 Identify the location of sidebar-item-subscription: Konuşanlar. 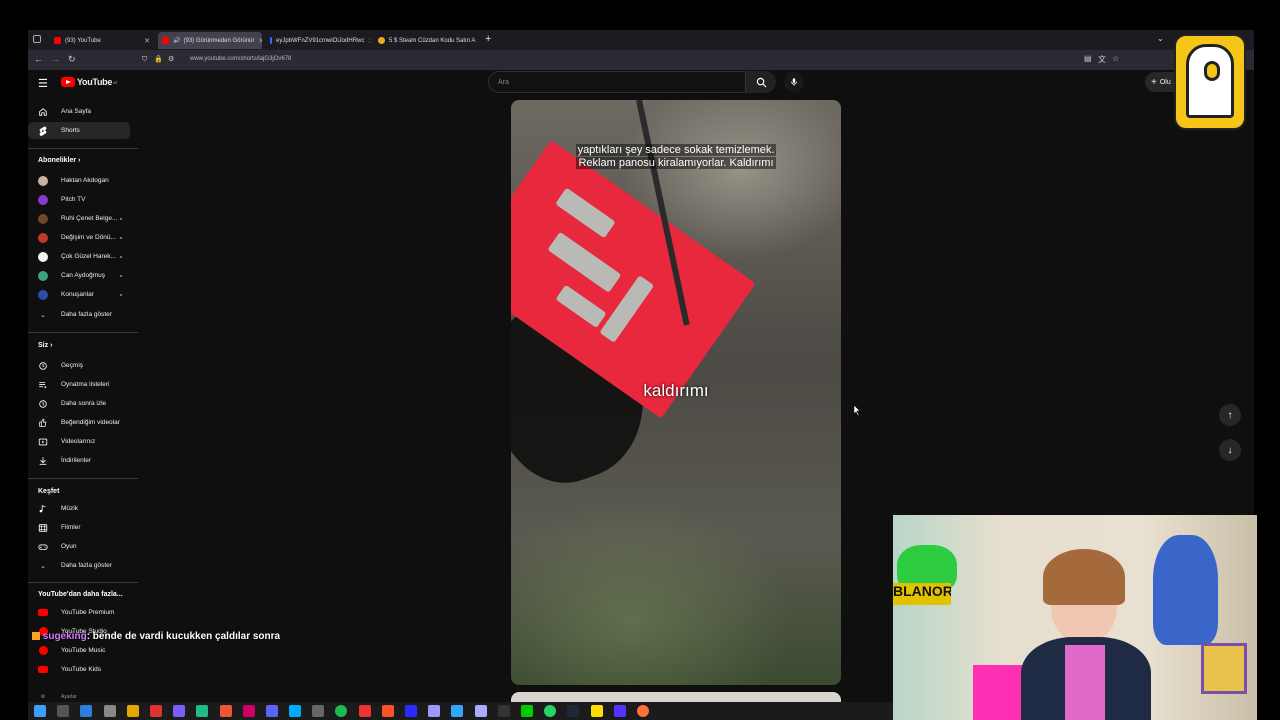
(79, 294).